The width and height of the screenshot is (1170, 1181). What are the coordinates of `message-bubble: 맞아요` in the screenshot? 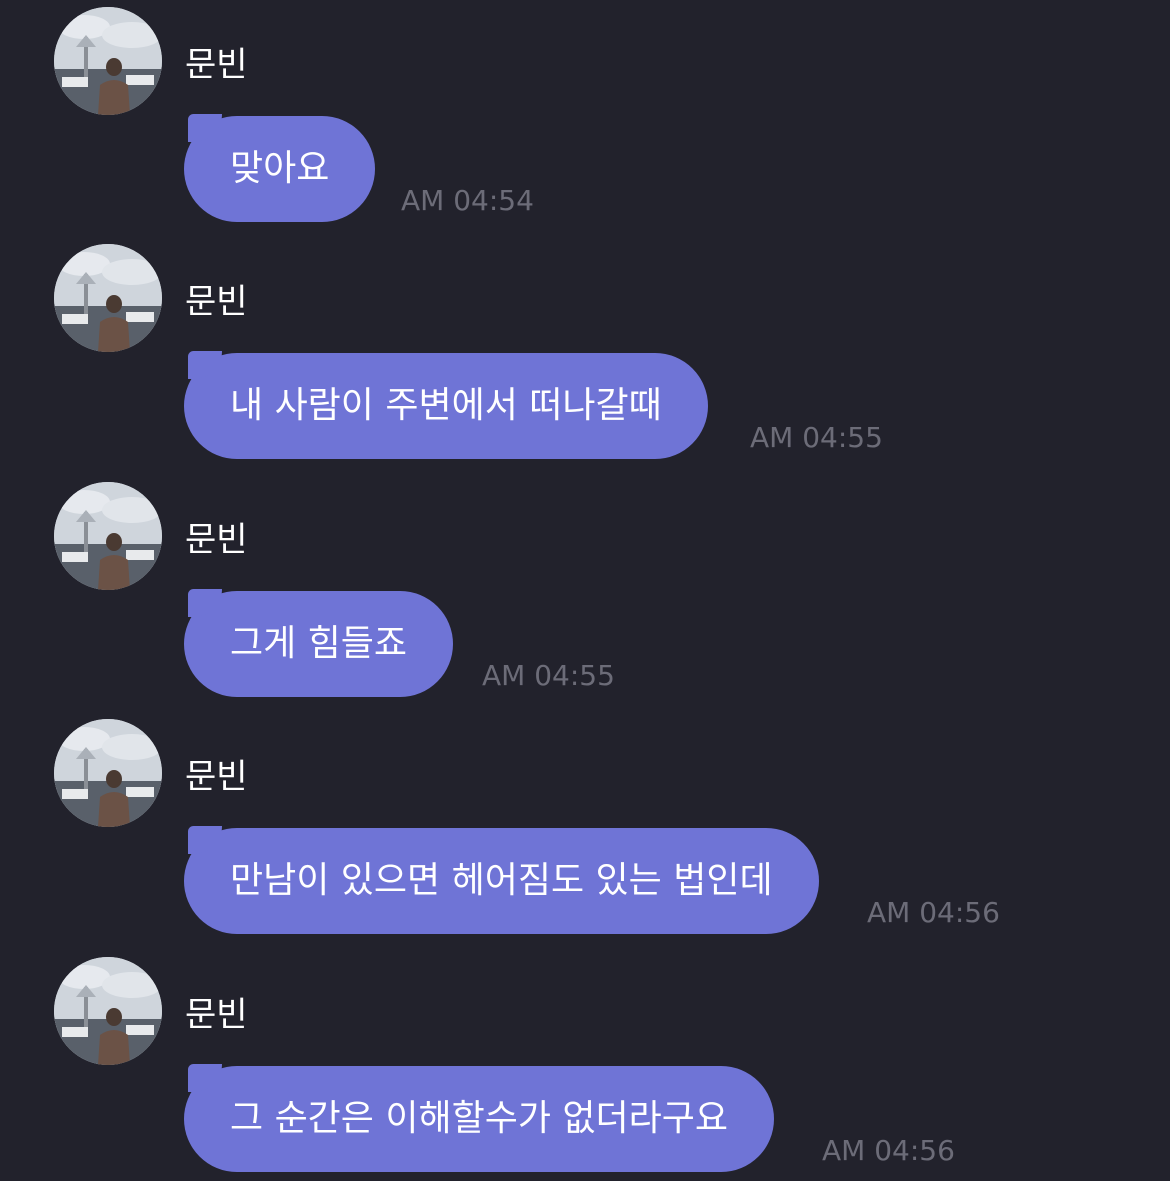 It's located at (280, 168).